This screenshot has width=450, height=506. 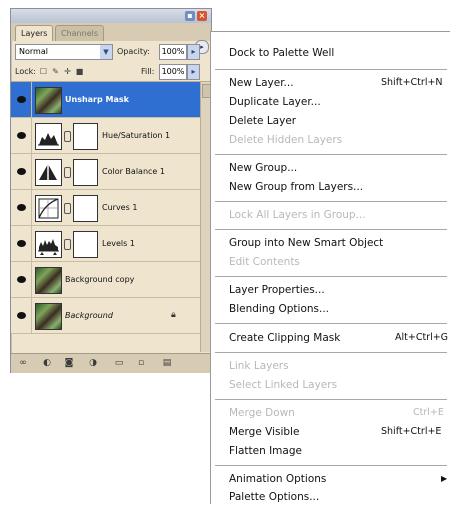 I want to click on layer-row-curves: Curves 1, so click(x=111, y=208).